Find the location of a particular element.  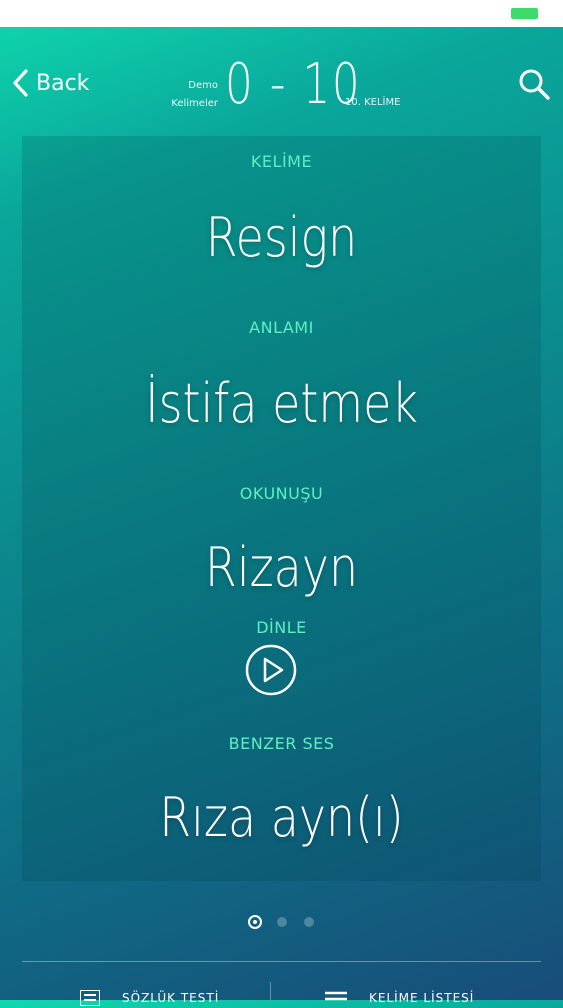

chevron-left-icon is located at coordinates (20, 83).